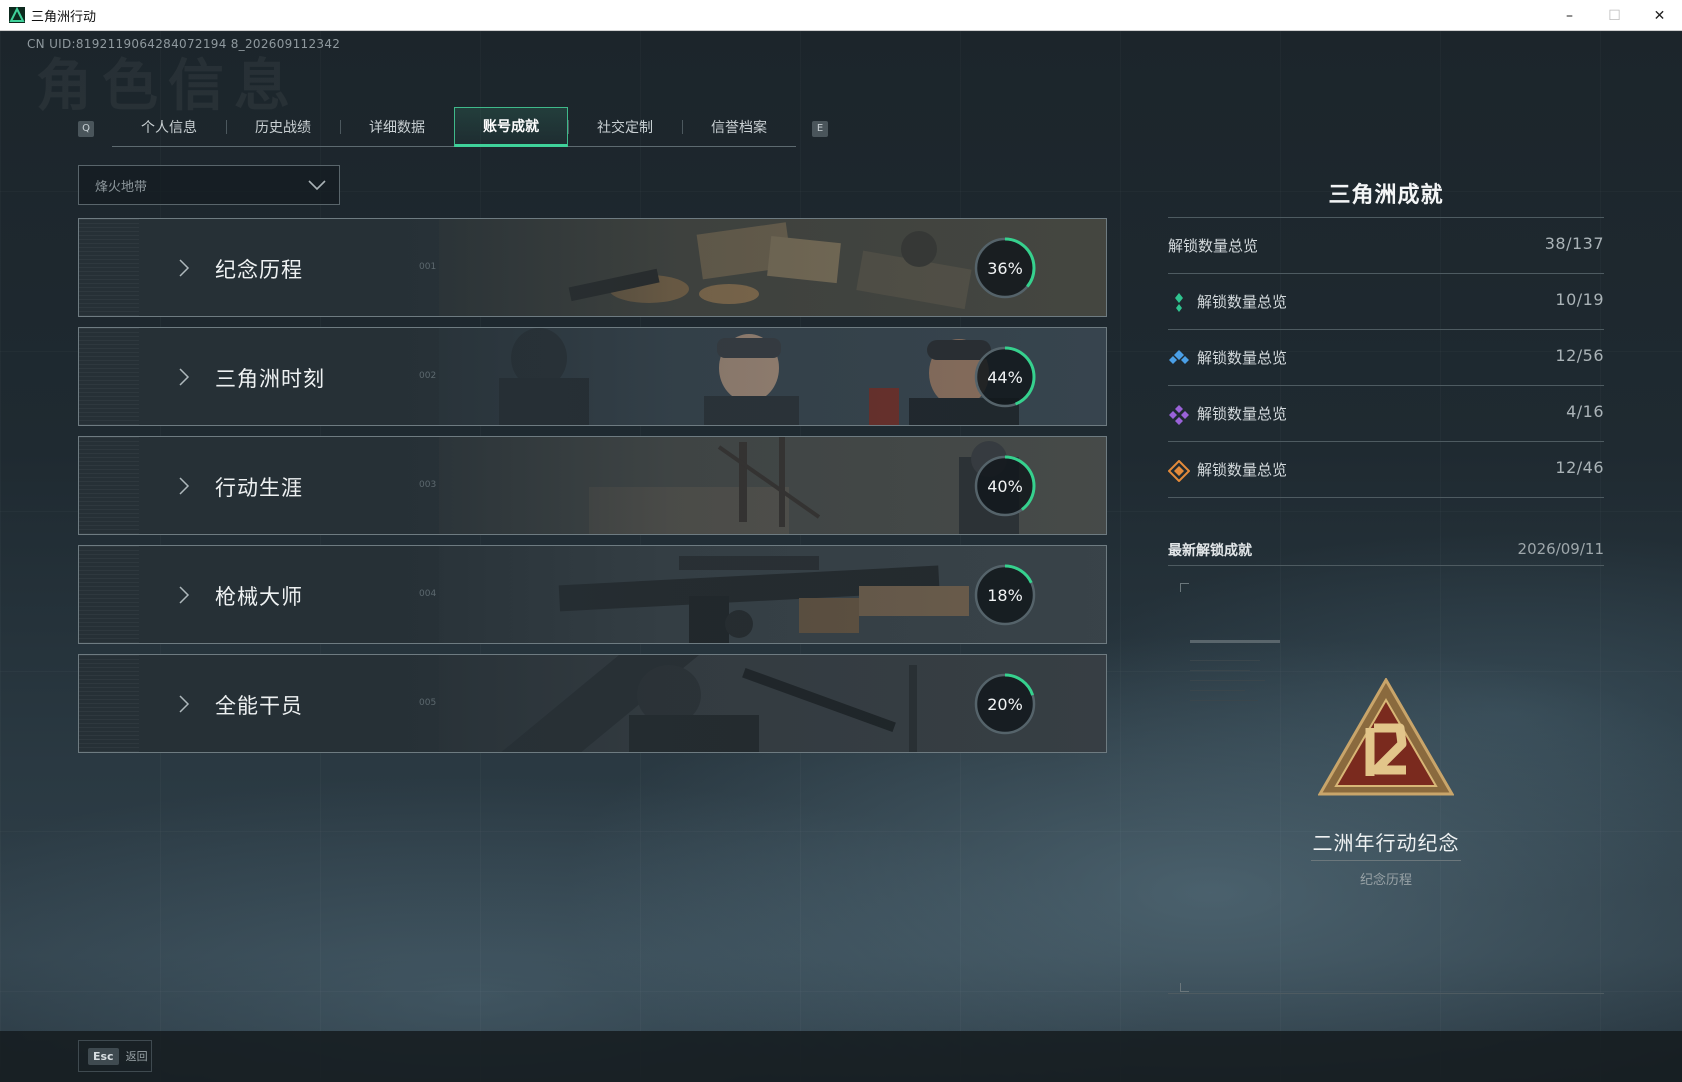 The height and width of the screenshot is (1082, 1682). I want to click on tab-personal-info: 个人信息, so click(169, 127).